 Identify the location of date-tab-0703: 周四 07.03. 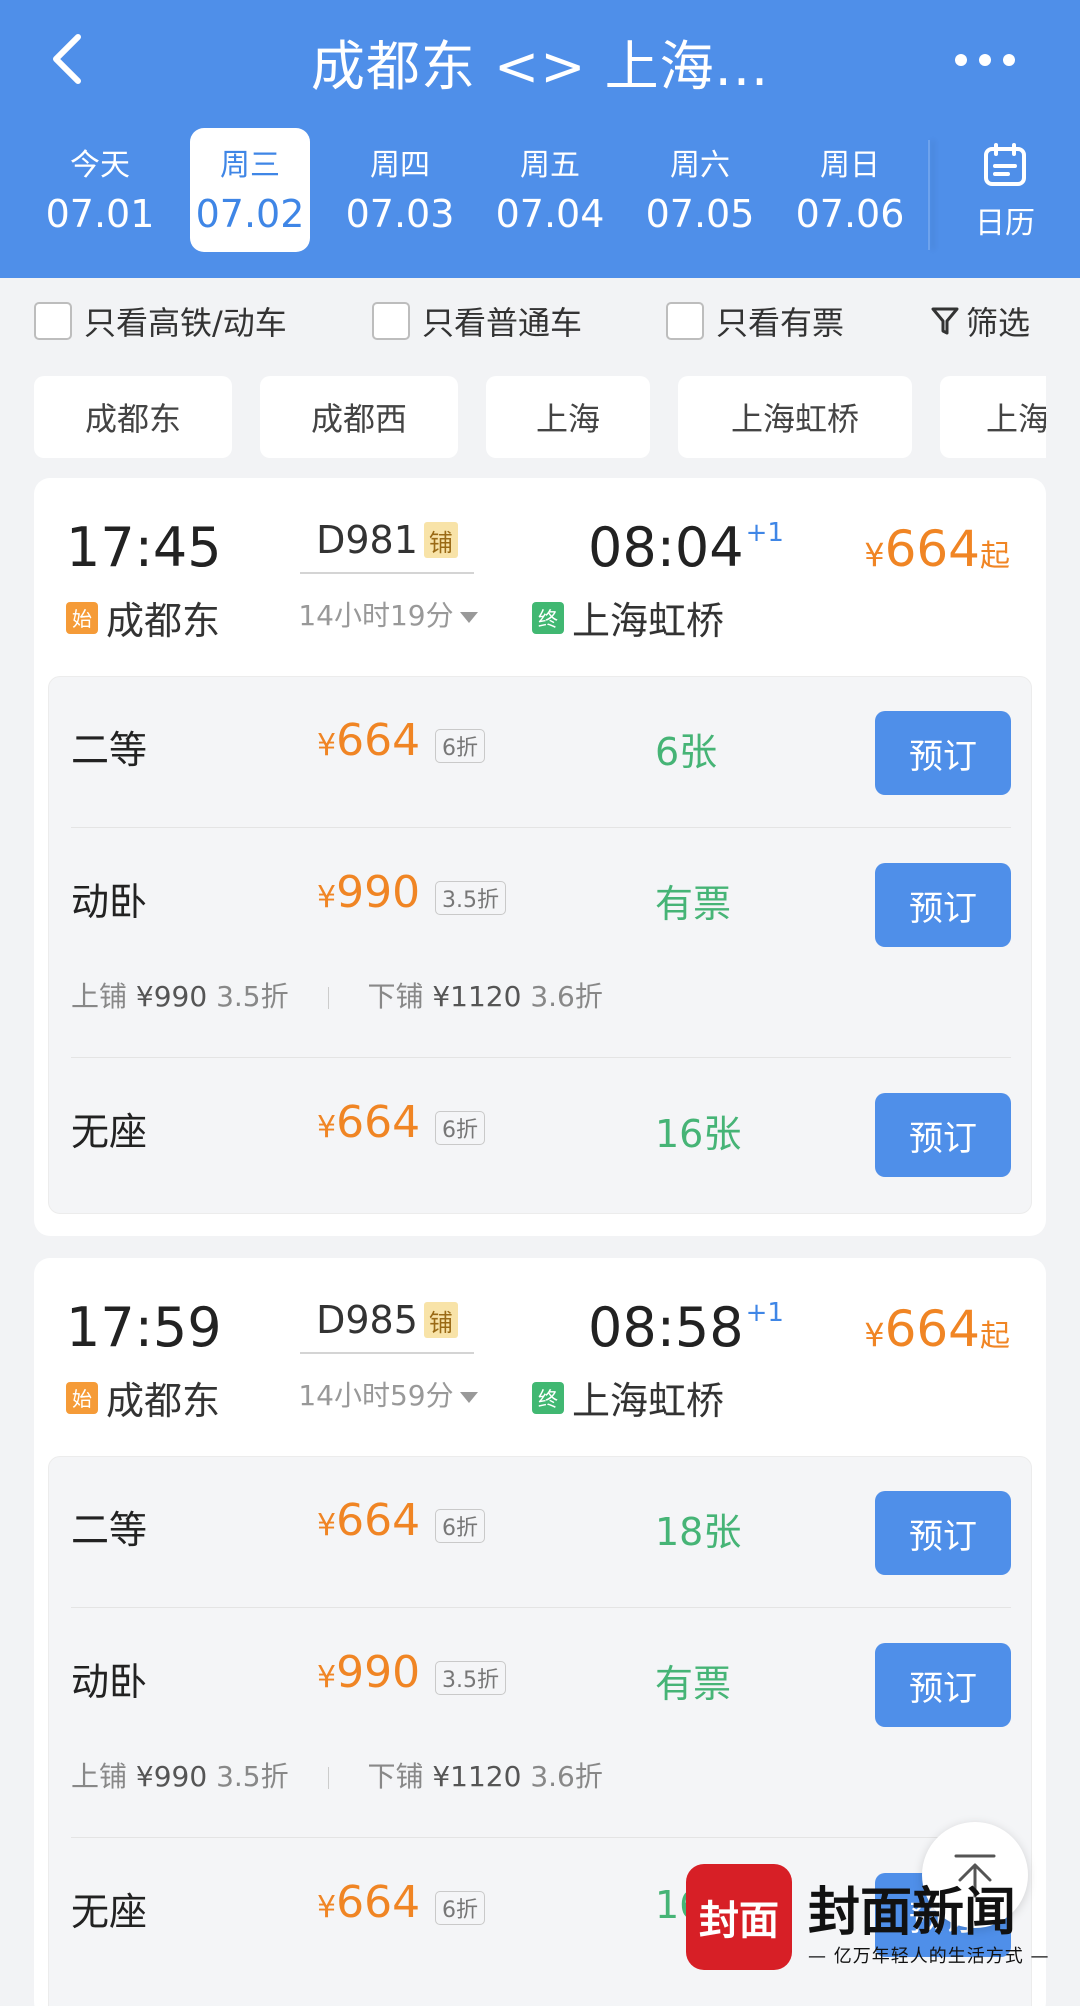
(400, 190).